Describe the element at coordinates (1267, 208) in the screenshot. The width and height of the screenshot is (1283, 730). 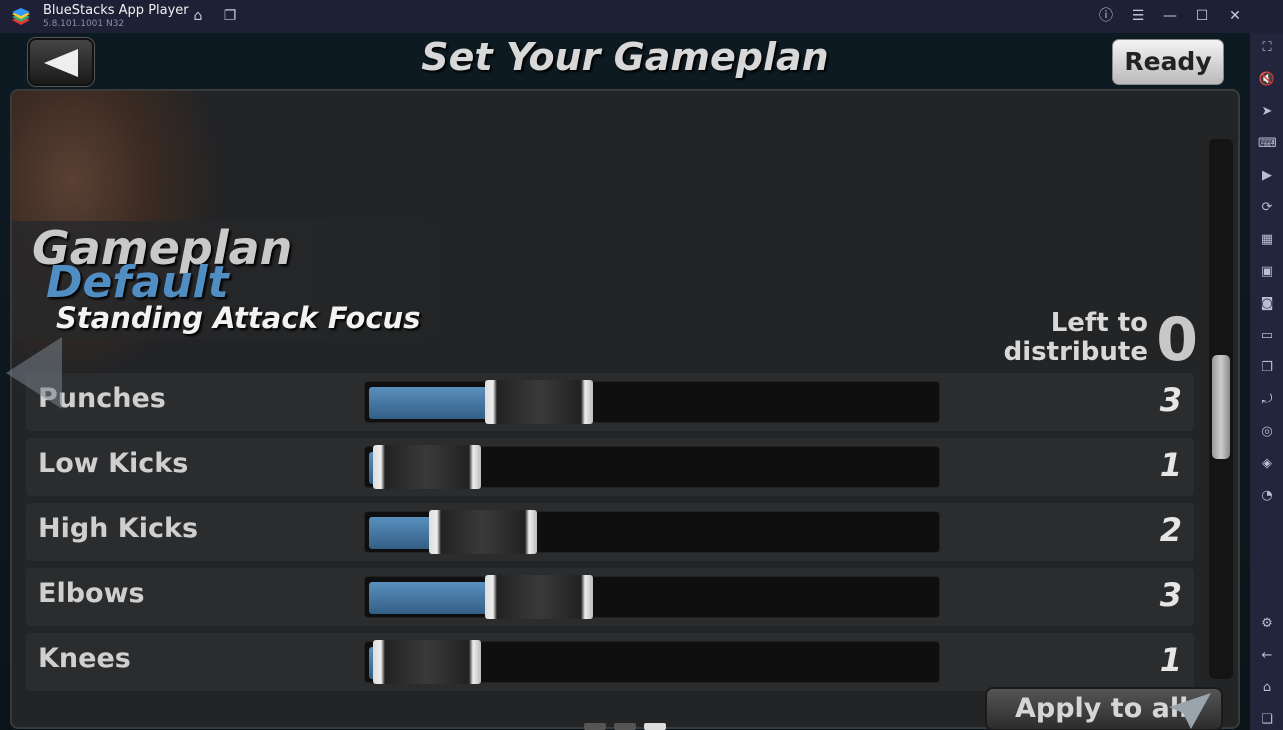
I see `sync-icon: ⟳` at that location.